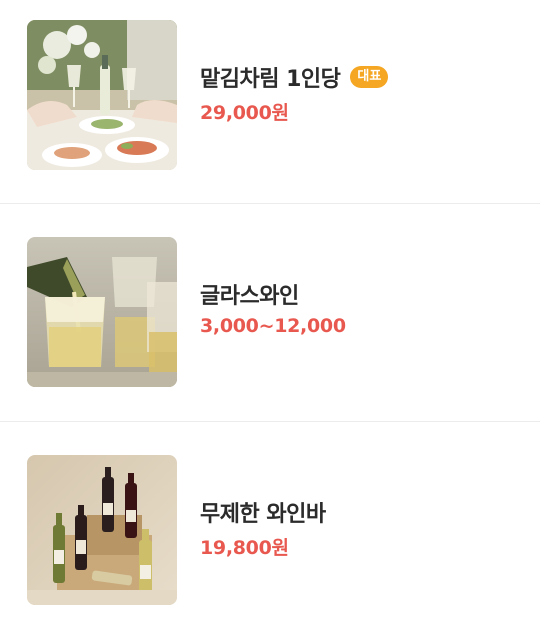  I want to click on menu-item-name-row: 맡김차림 1인당 대표, so click(294, 77).